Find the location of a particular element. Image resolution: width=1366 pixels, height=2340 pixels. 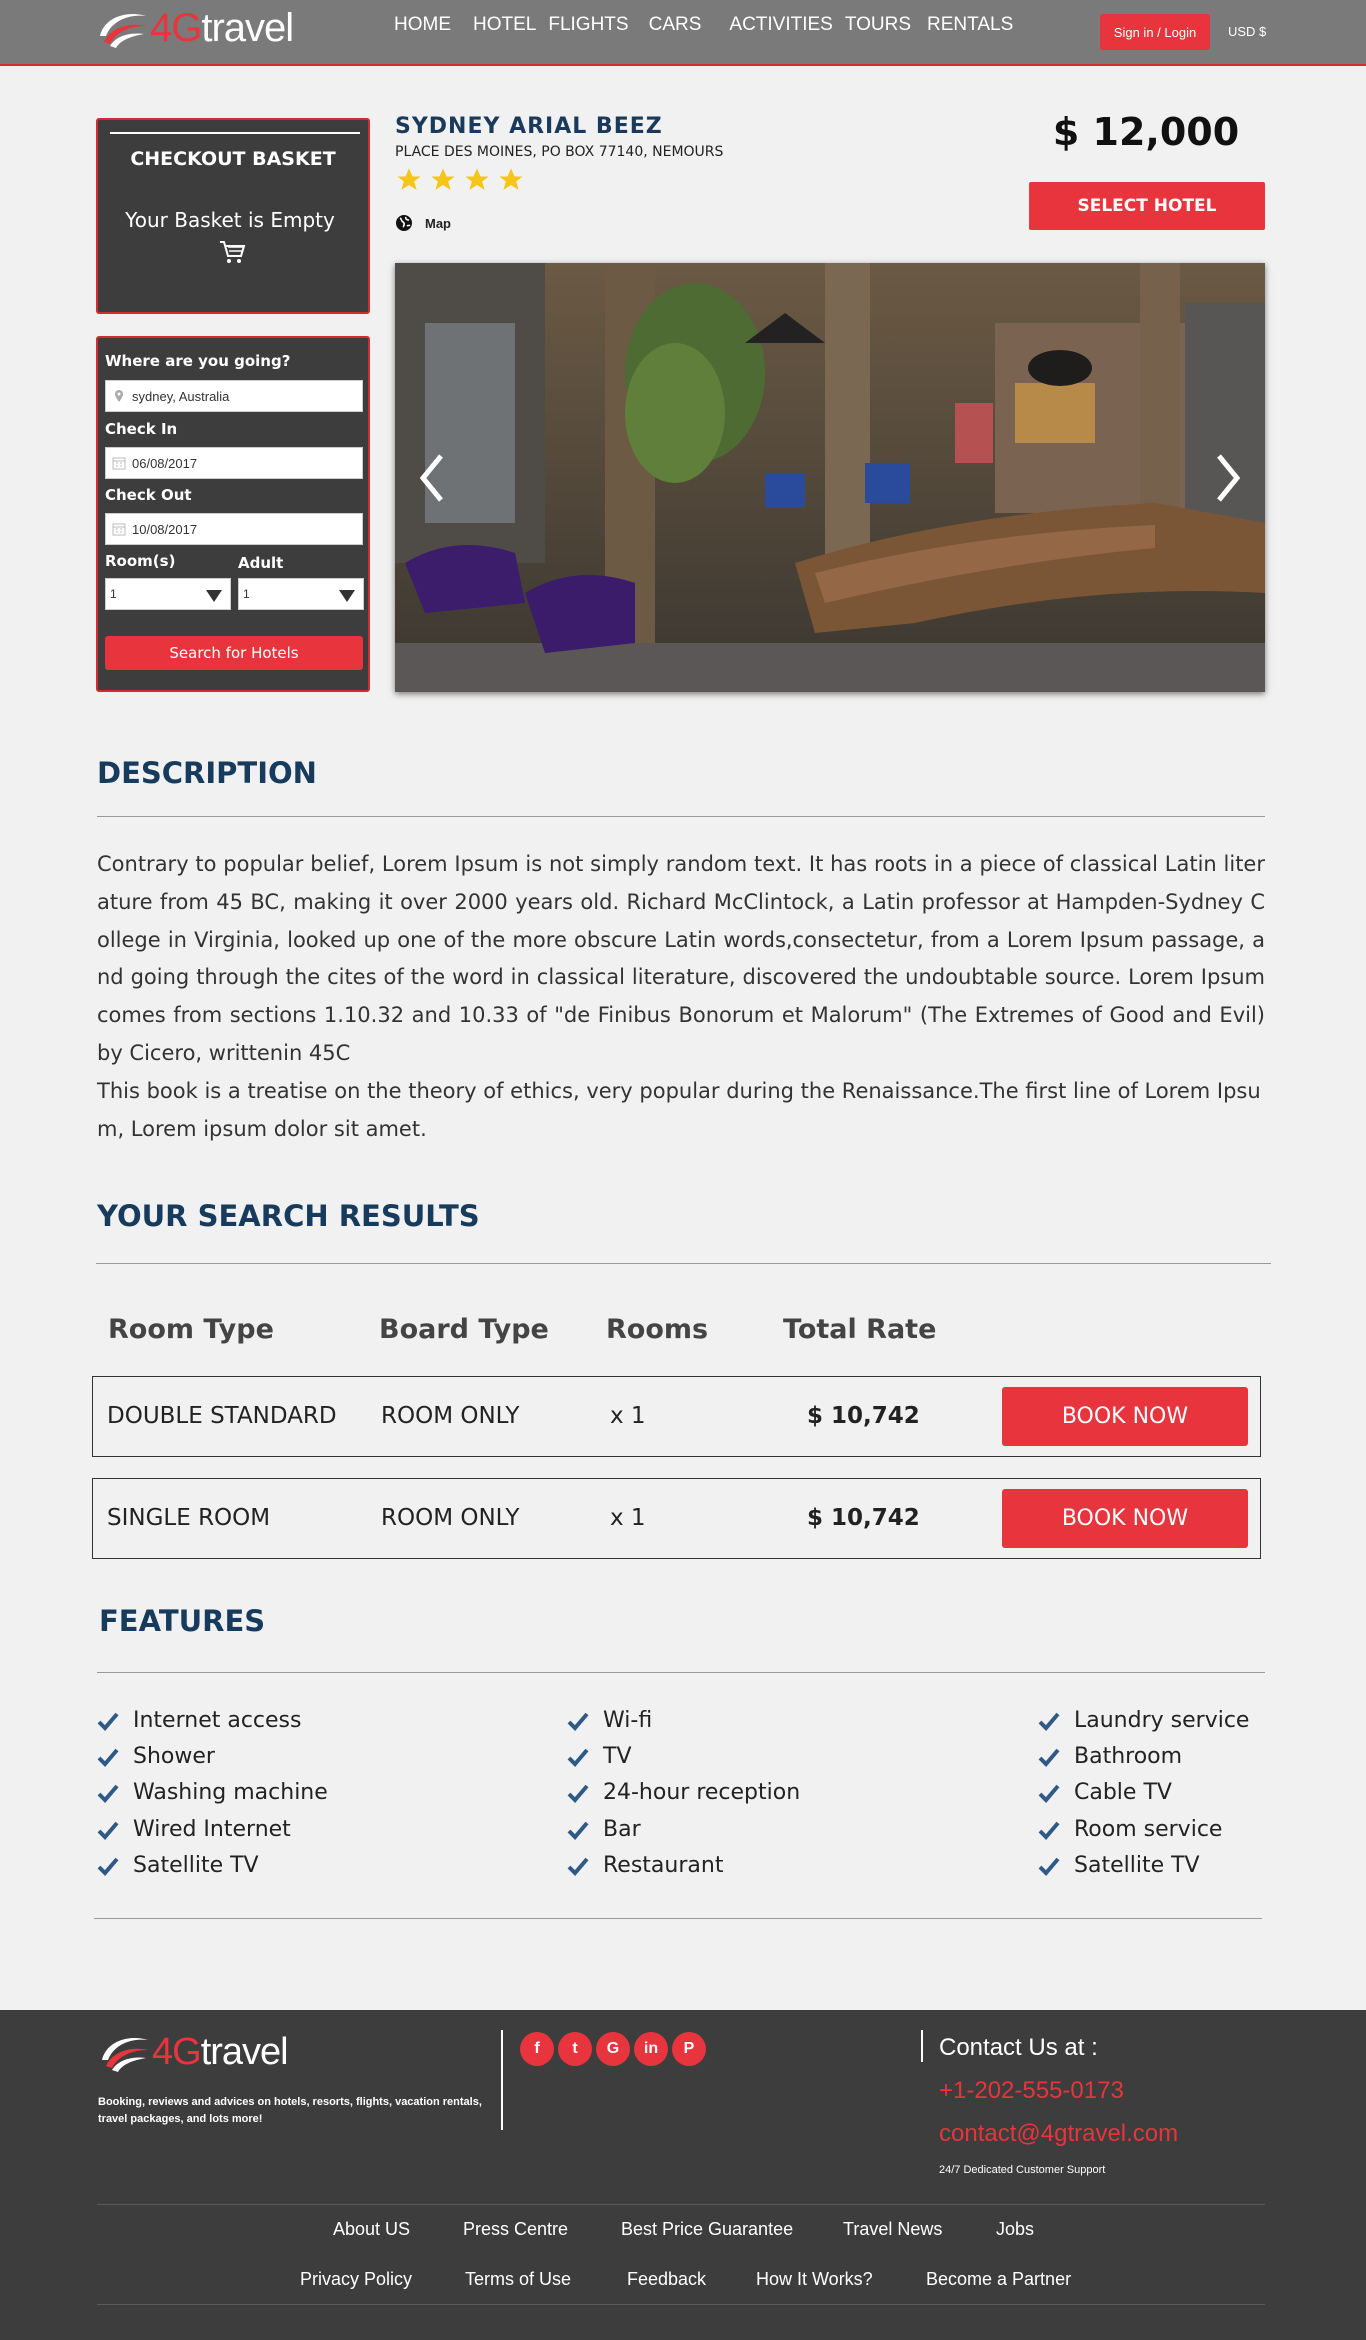

nav-hotel: HOTEL is located at coordinates (504, 25).